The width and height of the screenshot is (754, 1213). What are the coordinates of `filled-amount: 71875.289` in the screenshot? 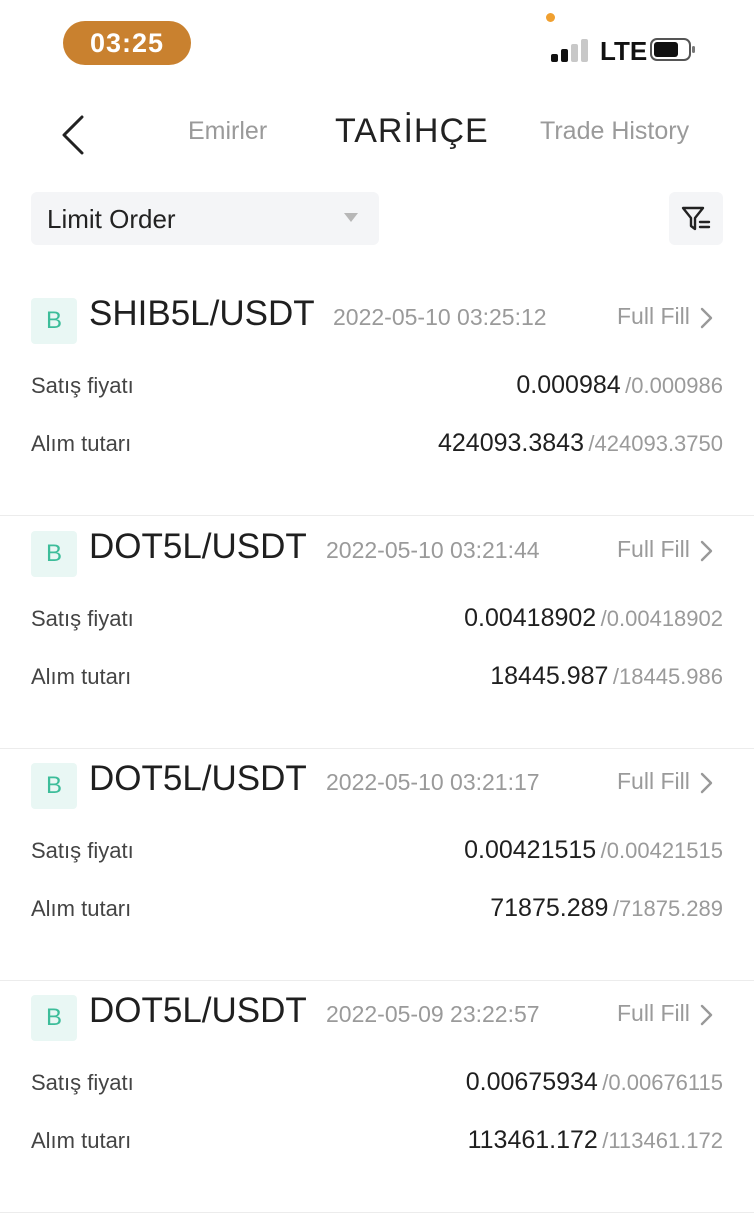 It's located at (549, 908).